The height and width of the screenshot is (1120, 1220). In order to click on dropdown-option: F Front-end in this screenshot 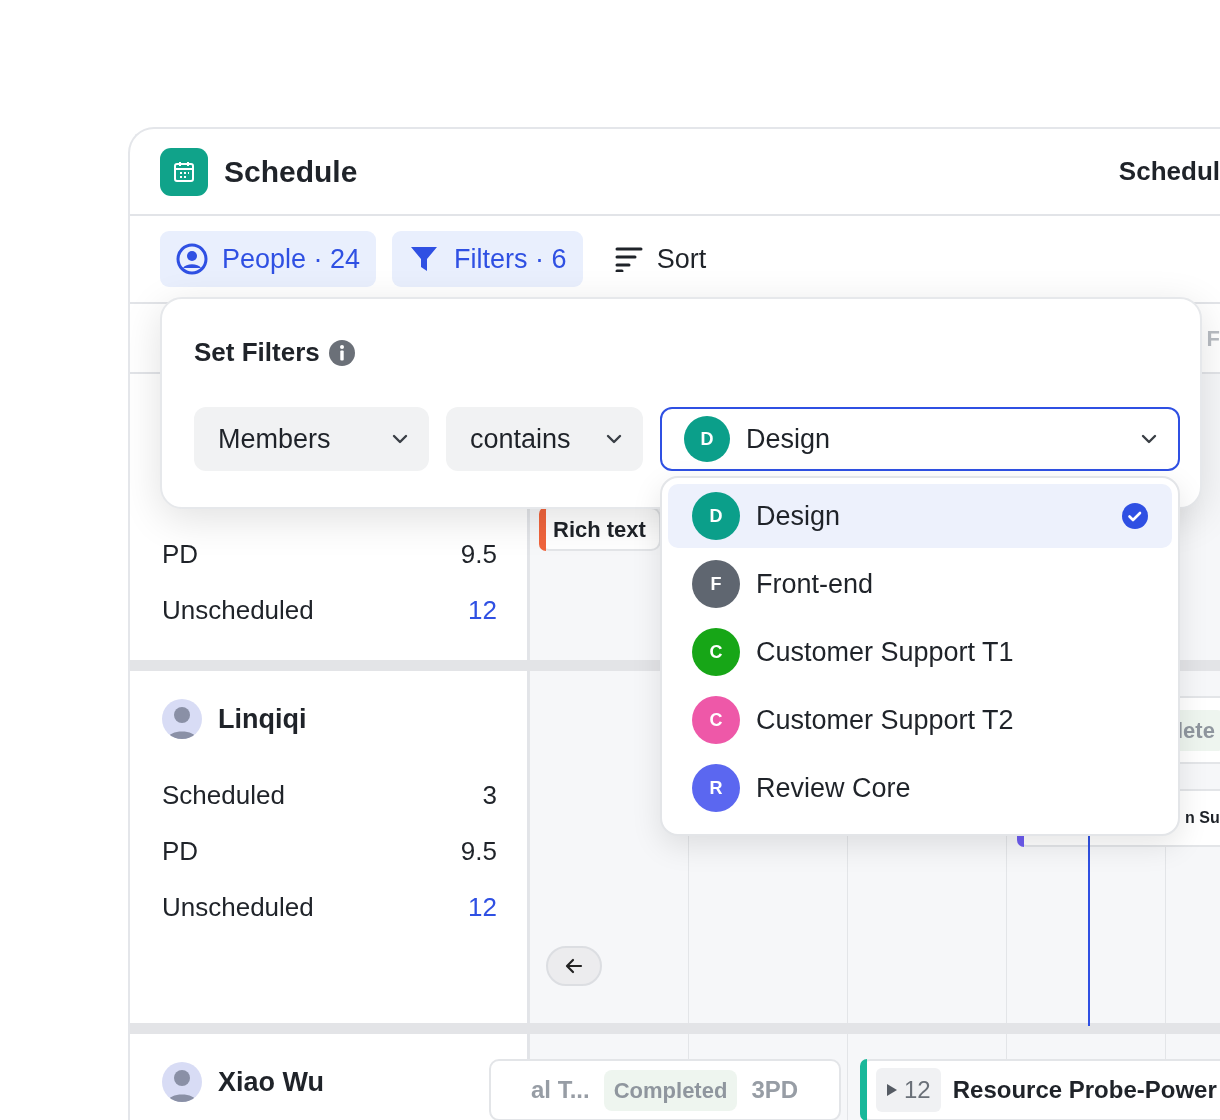, I will do `click(920, 584)`.